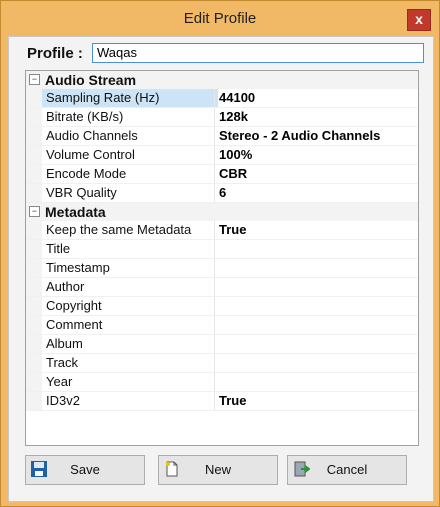 This screenshot has width=440, height=507. Describe the element at coordinates (58, 248) in the screenshot. I see `property-name: Title` at that location.